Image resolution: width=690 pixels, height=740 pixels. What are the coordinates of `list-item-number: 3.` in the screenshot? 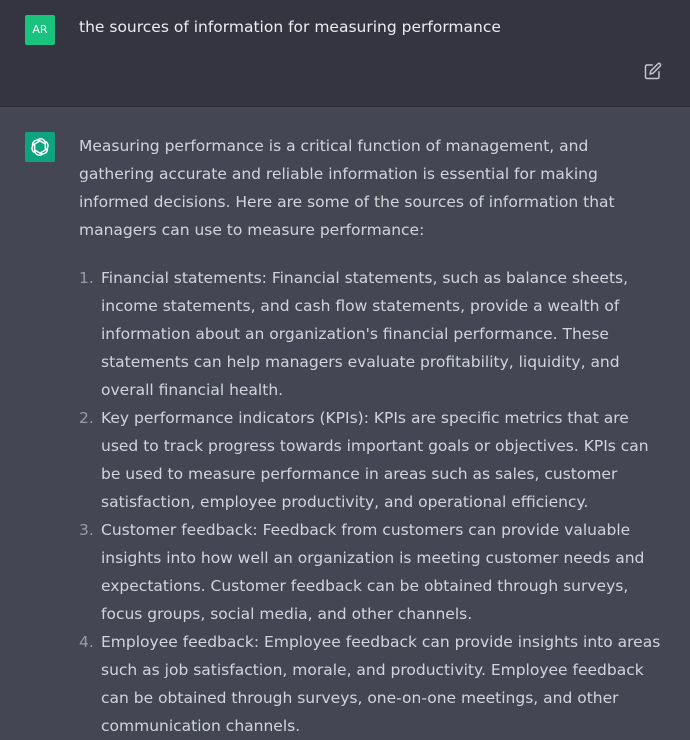 It's located at (86, 530).